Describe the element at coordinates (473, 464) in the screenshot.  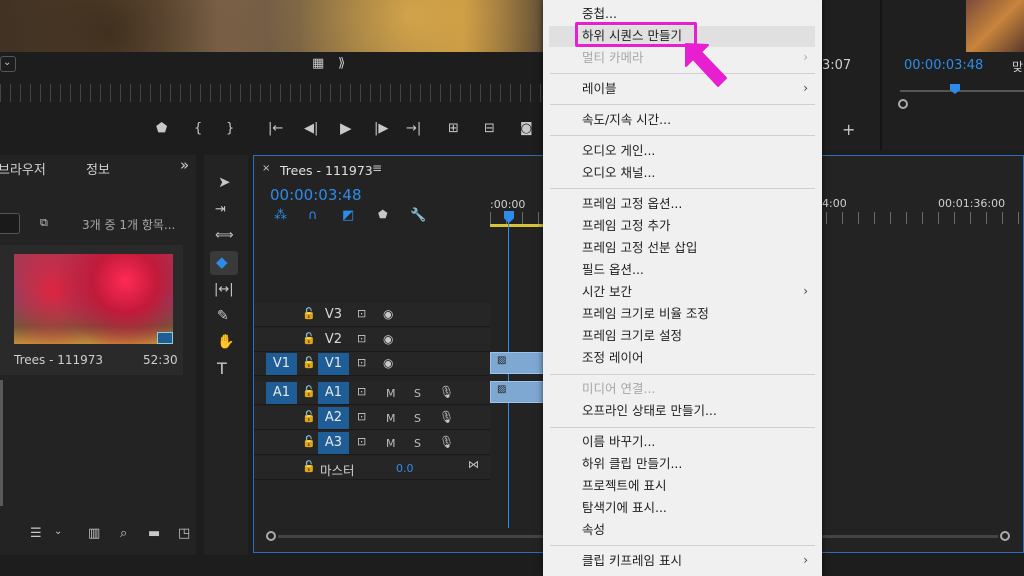
I see `master-jump-icon: ⋈` at that location.